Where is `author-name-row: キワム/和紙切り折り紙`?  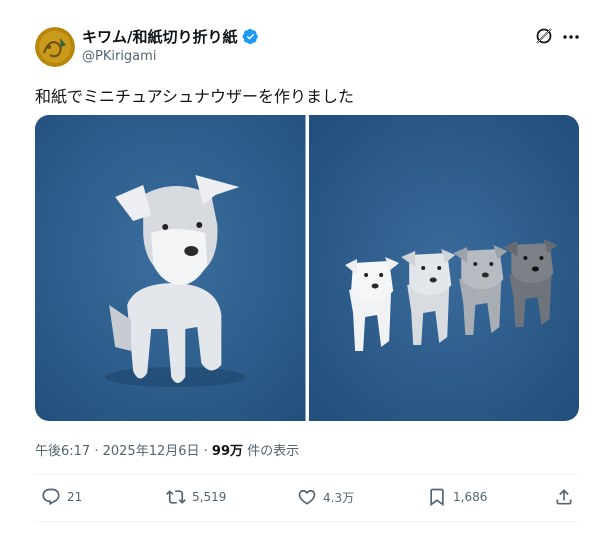
author-name-row: キワム/和紙切り折り紙 is located at coordinates (170, 36).